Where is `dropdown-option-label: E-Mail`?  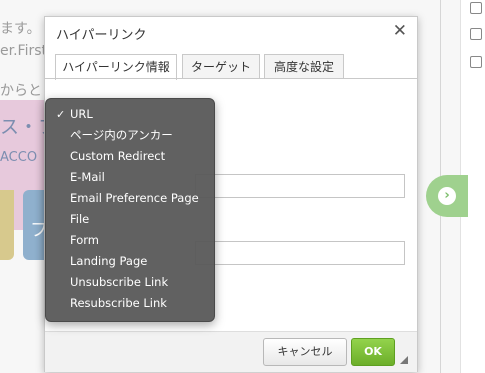
dropdown-option-label: E-Mail is located at coordinates (87, 177).